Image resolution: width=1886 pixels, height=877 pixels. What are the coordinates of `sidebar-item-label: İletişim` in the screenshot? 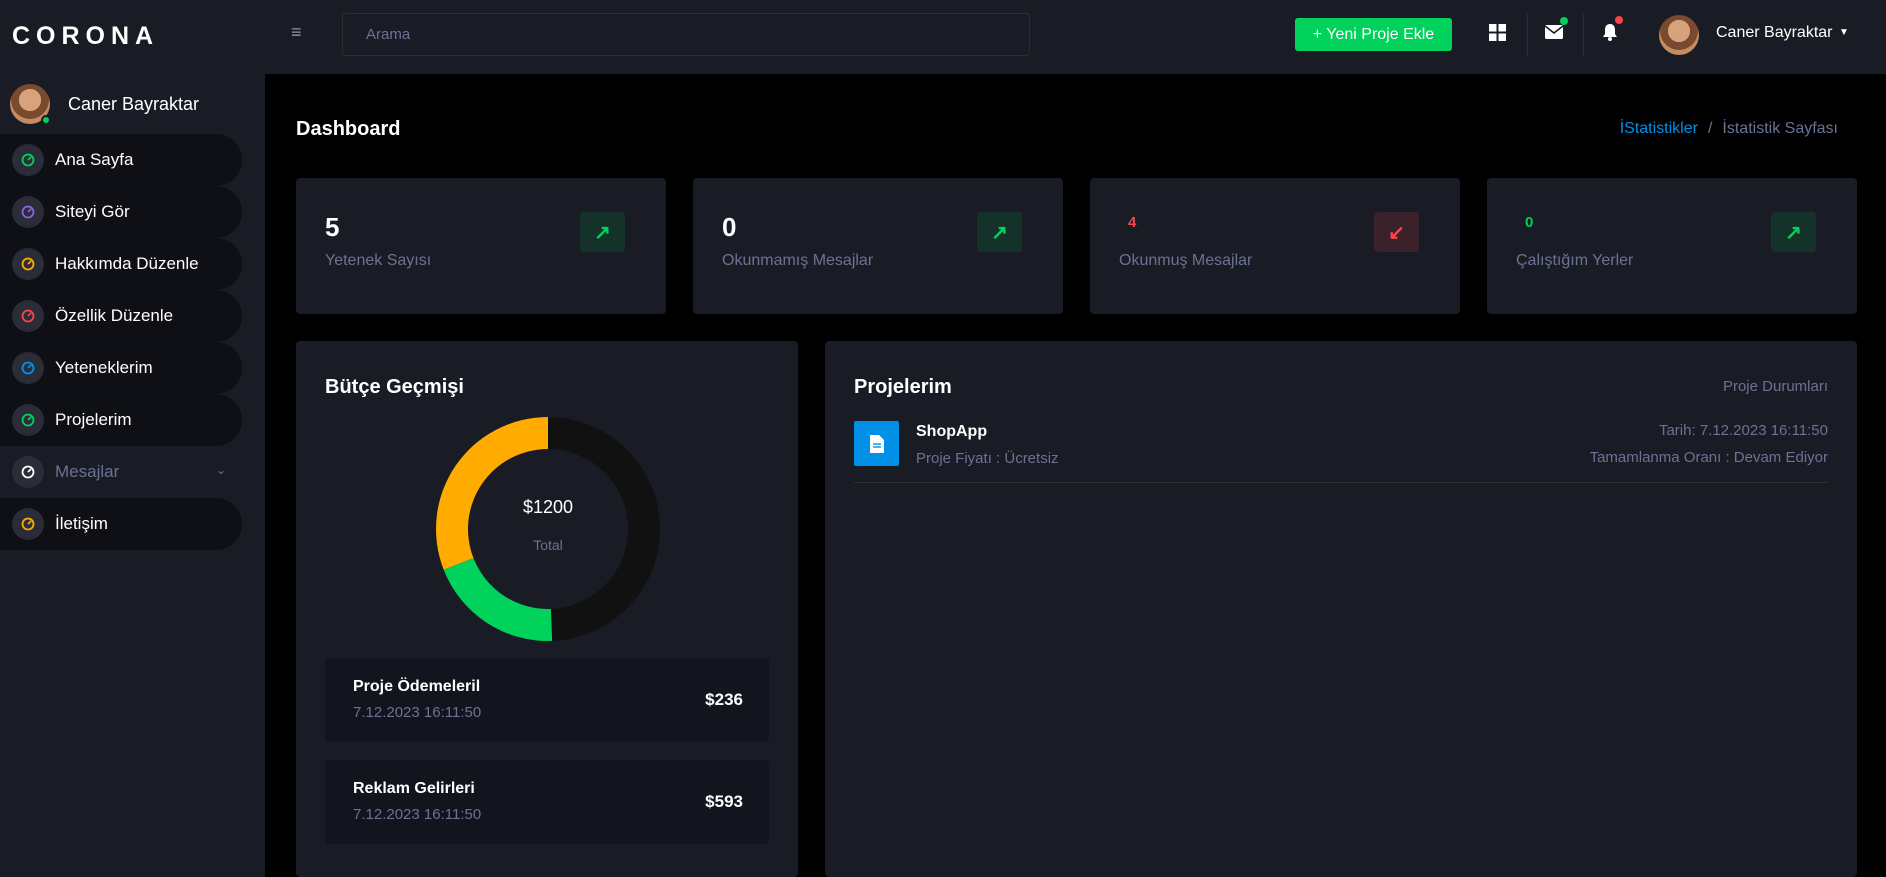 It's located at (81, 523).